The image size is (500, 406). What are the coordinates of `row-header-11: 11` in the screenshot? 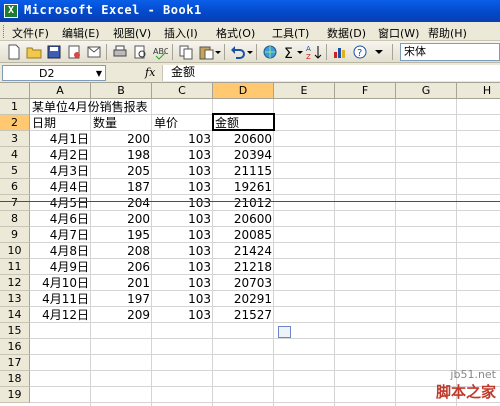 It's located at (15, 267).